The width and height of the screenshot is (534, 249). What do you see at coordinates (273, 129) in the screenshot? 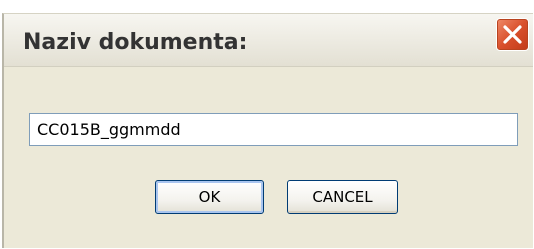
I see `document-name-input: CC015B_ggmmdd` at bounding box center [273, 129].